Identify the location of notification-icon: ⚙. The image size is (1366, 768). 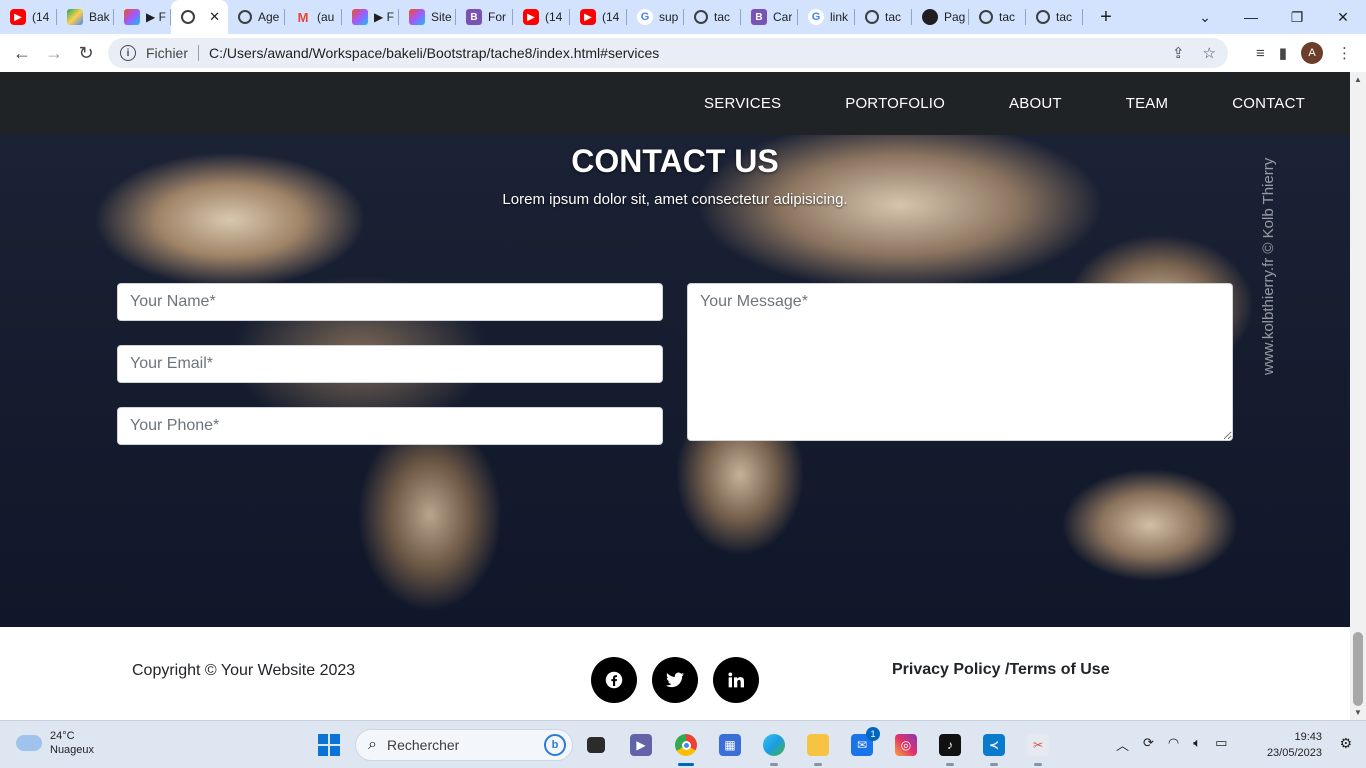
(1345, 743).